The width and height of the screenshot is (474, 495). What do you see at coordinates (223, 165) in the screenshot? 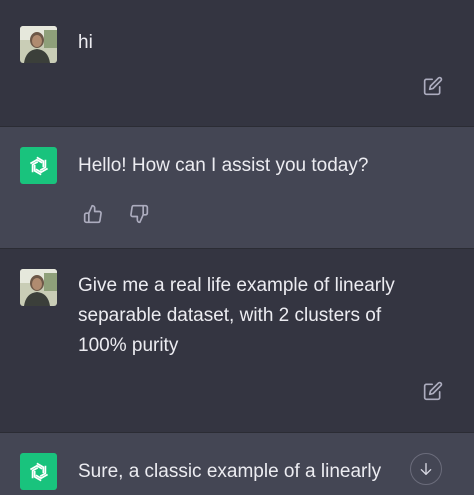
I see `message-text: Hello! How can I assist you today?` at bounding box center [223, 165].